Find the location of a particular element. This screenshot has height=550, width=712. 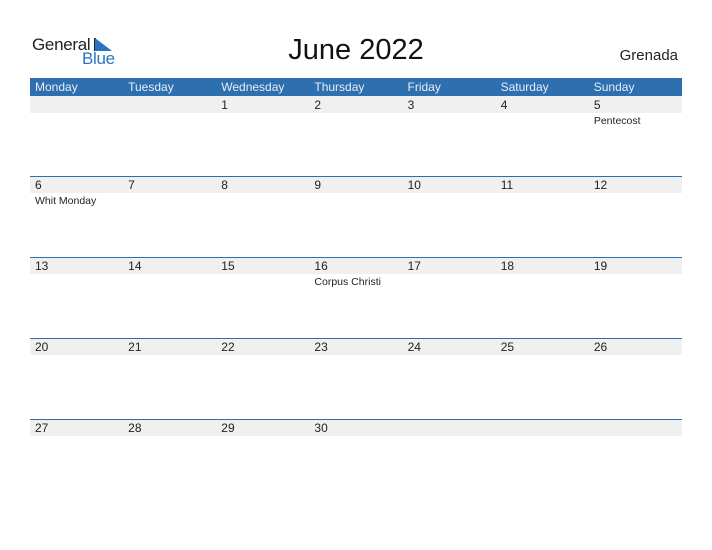

weekday-monday: Monday is located at coordinates (56, 87).